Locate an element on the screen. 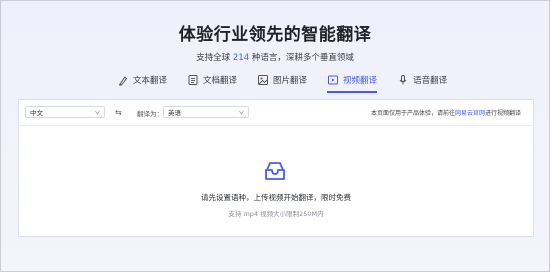 The height and width of the screenshot is (272, 550). page-subtitle: 支持全球 214 种语言，深耕多个垂直领域 is located at coordinates (275, 57).